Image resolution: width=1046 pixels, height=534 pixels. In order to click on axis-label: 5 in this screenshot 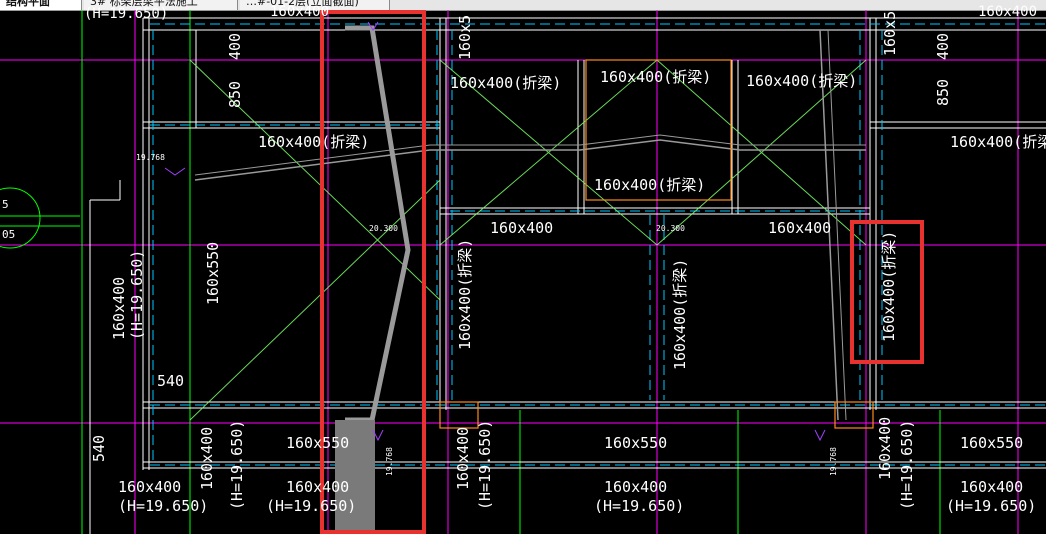, I will do `click(5, 204)`.